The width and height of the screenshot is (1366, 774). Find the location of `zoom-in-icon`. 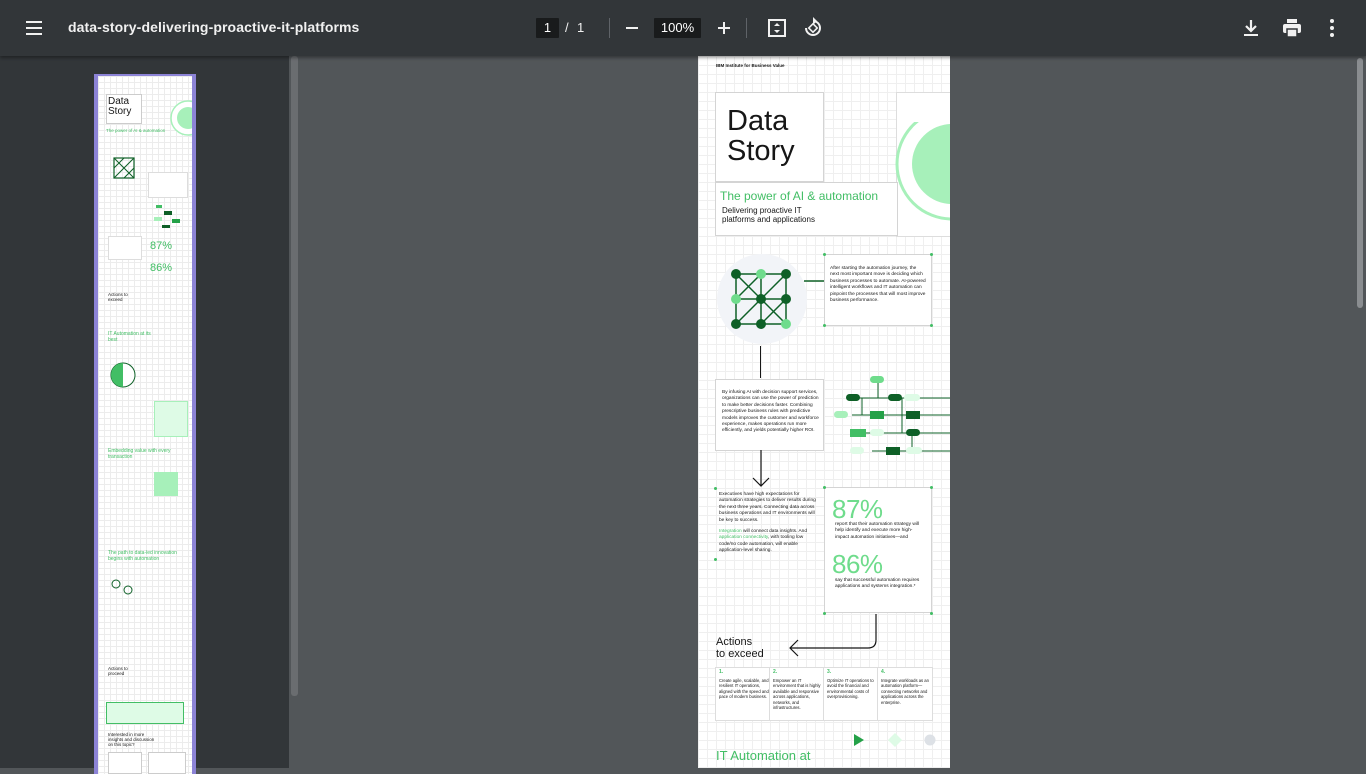

zoom-in-icon is located at coordinates (724, 28).